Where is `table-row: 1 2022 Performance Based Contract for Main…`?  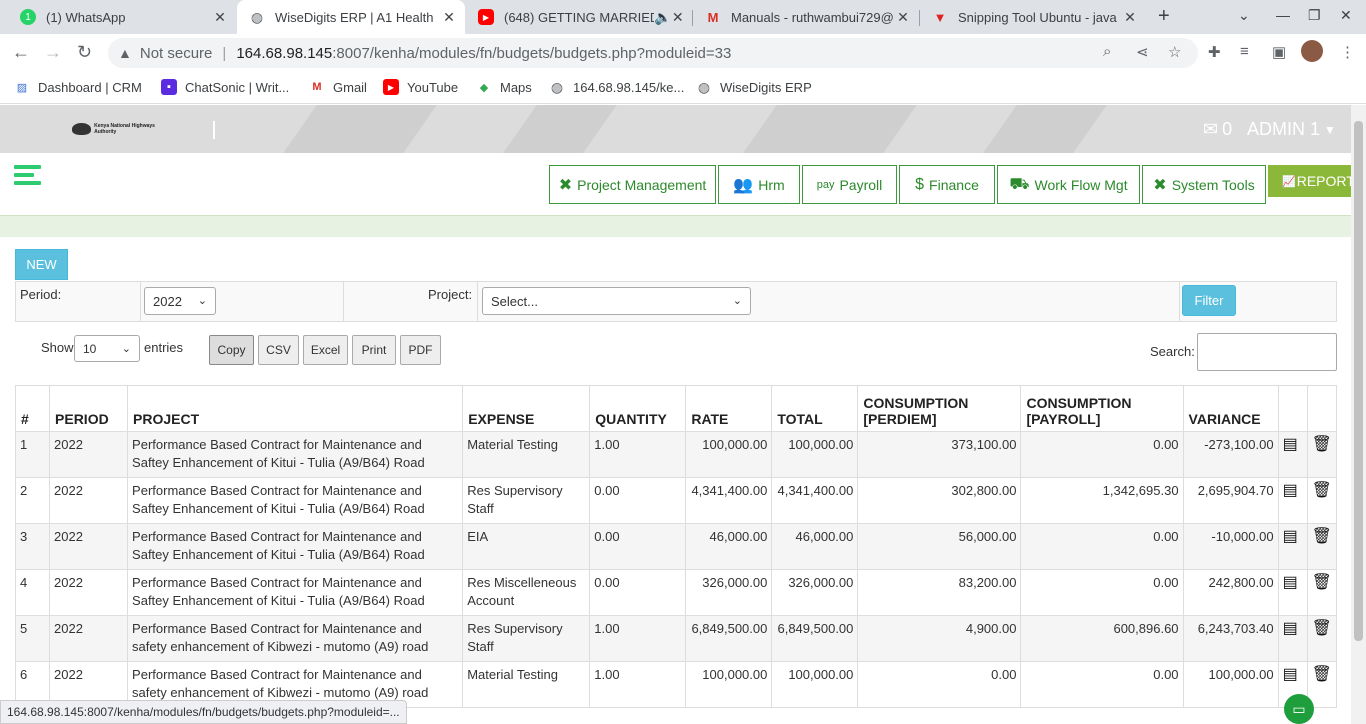 table-row: 1 2022 Performance Based Contract for Main… is located at coordinates (676, 454).